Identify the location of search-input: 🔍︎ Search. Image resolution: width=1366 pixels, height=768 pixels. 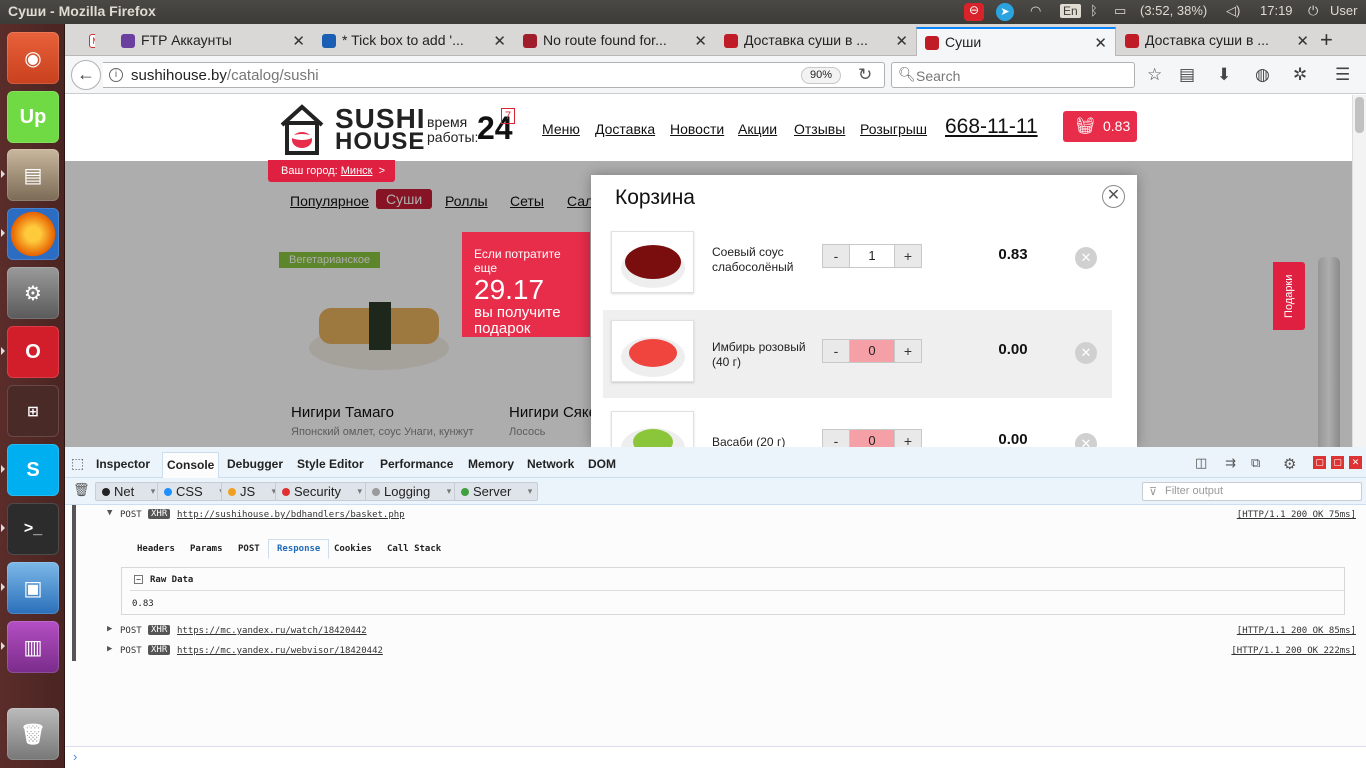
(1013, 75).